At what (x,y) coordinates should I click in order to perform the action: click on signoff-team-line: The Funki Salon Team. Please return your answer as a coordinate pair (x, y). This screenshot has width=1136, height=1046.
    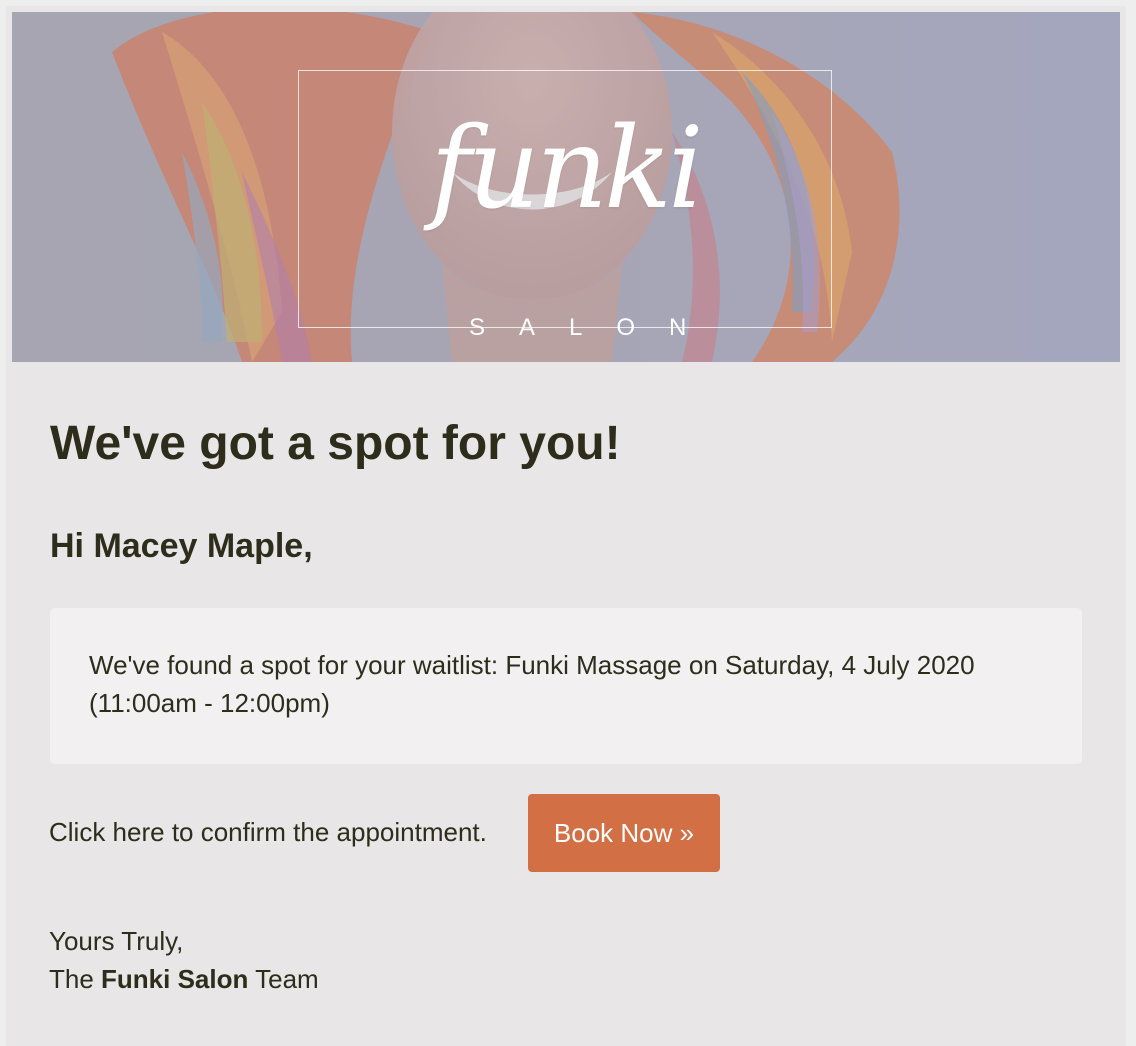
    Looking at the image, I should click on (184, 979).